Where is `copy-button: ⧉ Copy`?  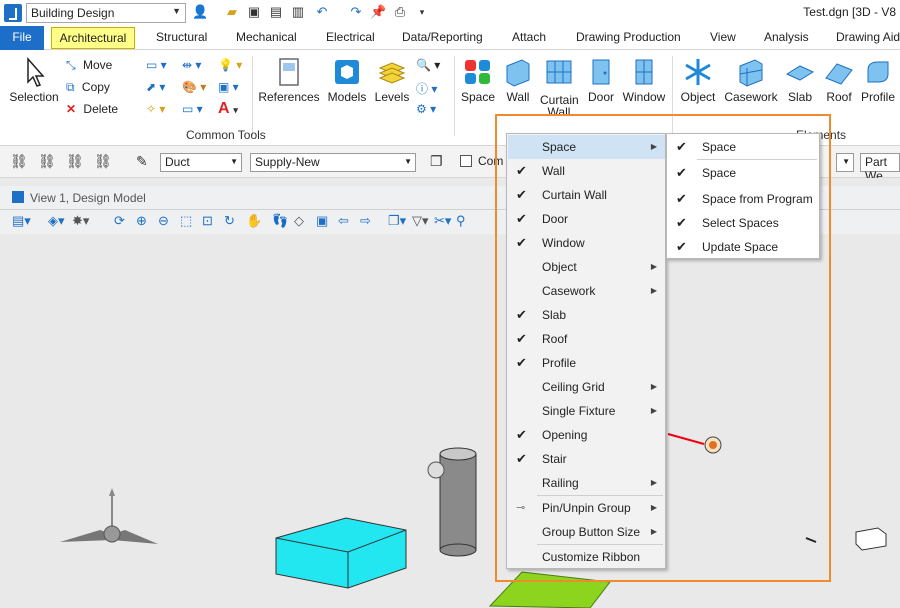 copy-button: ⧉ Copy is located at coordinates (88, 87).